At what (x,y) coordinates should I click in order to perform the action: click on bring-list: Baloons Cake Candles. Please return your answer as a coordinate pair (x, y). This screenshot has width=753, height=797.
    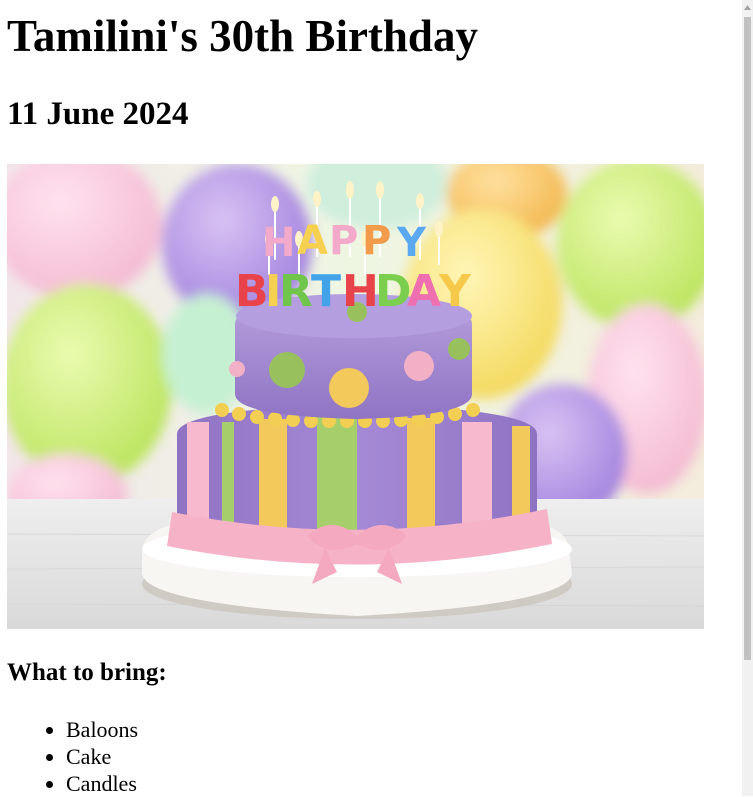
    Looking at the image, I should click on (72, 756).